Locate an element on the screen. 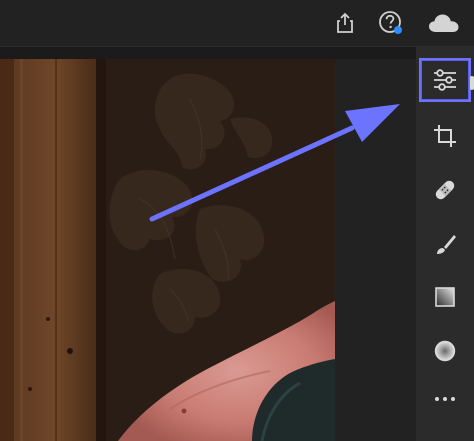  edit-tool-button is located at coordinates (445, 80).